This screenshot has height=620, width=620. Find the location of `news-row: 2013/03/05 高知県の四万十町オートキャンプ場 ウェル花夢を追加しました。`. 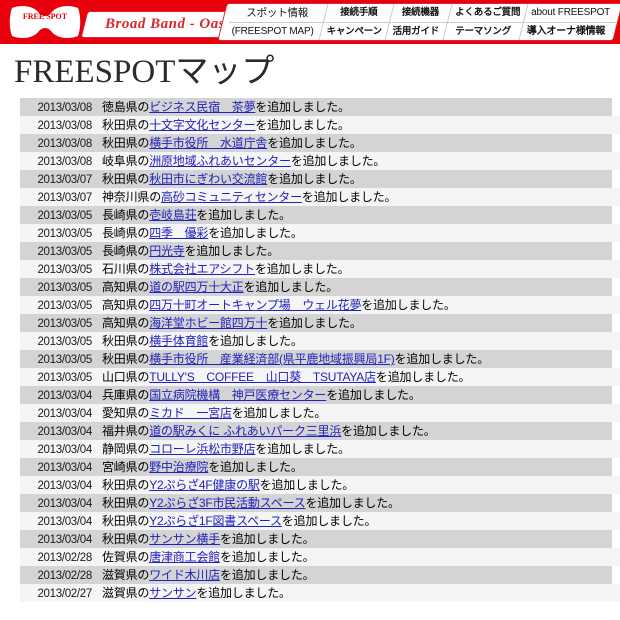

news-row: 2013/03/05 高知県の四万十町オートキャンプ場 ウェル花夢を追加しました。 is located at coordinates (320, 305).